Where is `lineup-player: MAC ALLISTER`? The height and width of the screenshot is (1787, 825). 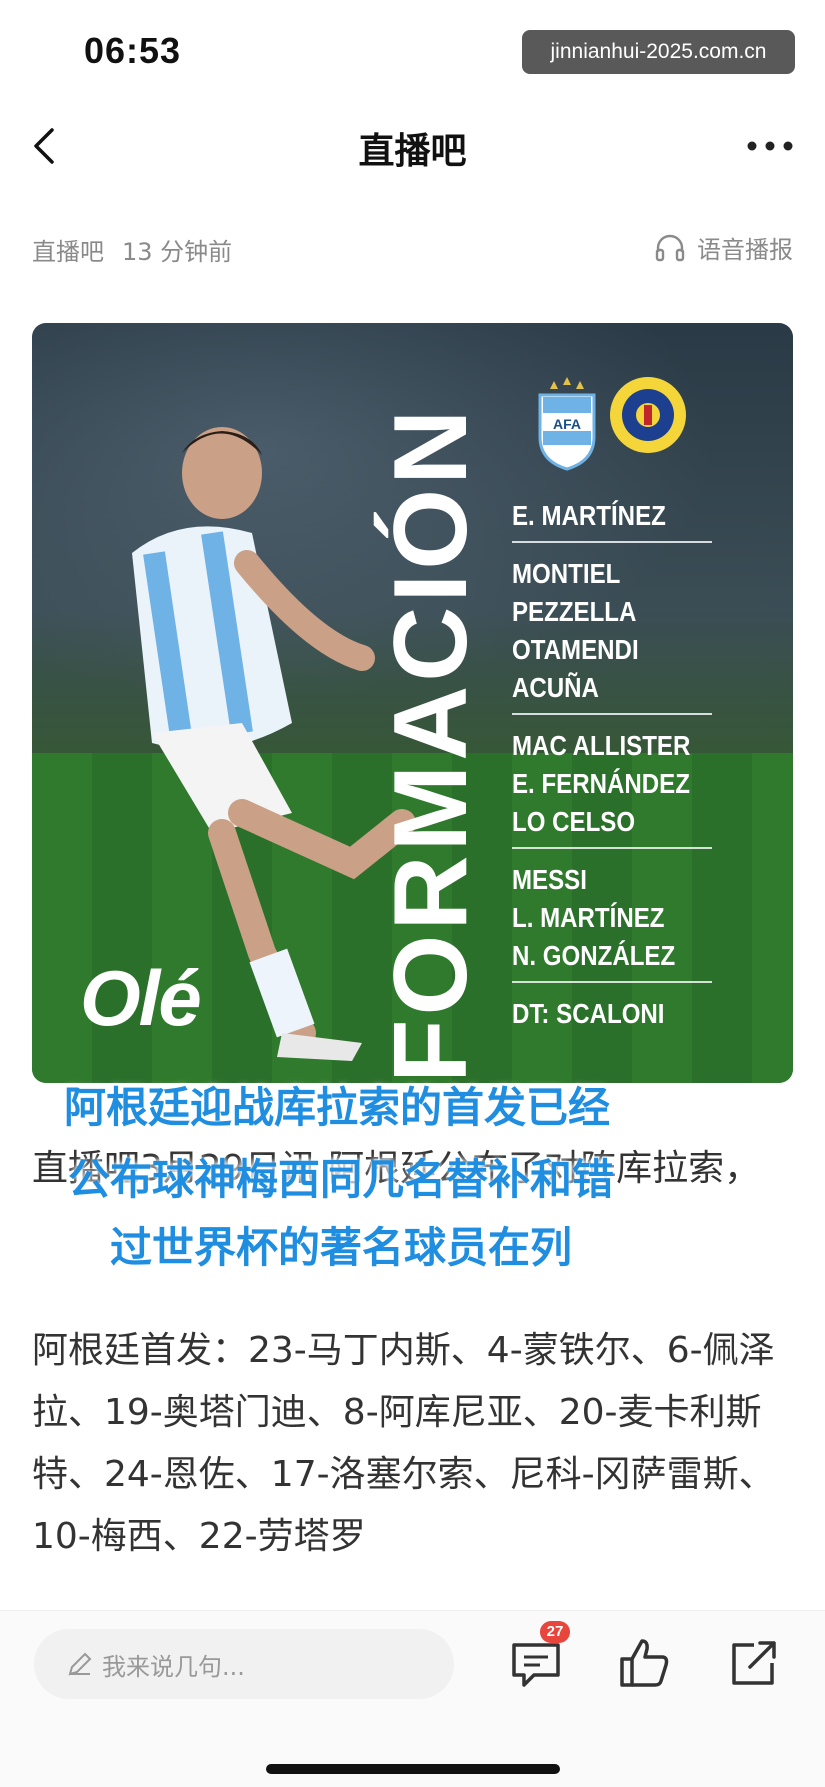
lineup-player: MAC ALLISTER is located at coordinates (601, 745).